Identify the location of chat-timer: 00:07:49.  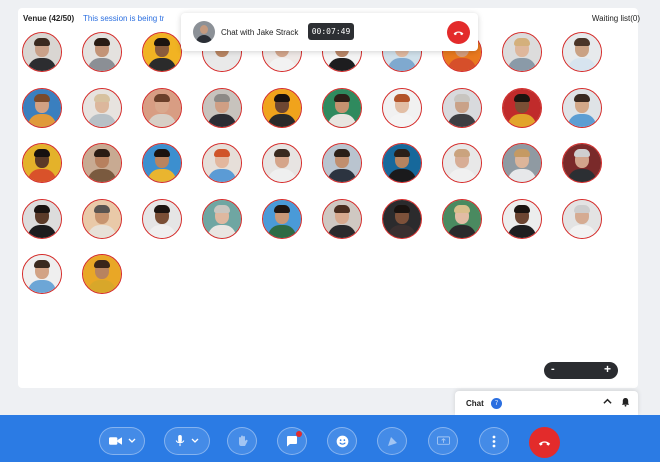
(331, 31).